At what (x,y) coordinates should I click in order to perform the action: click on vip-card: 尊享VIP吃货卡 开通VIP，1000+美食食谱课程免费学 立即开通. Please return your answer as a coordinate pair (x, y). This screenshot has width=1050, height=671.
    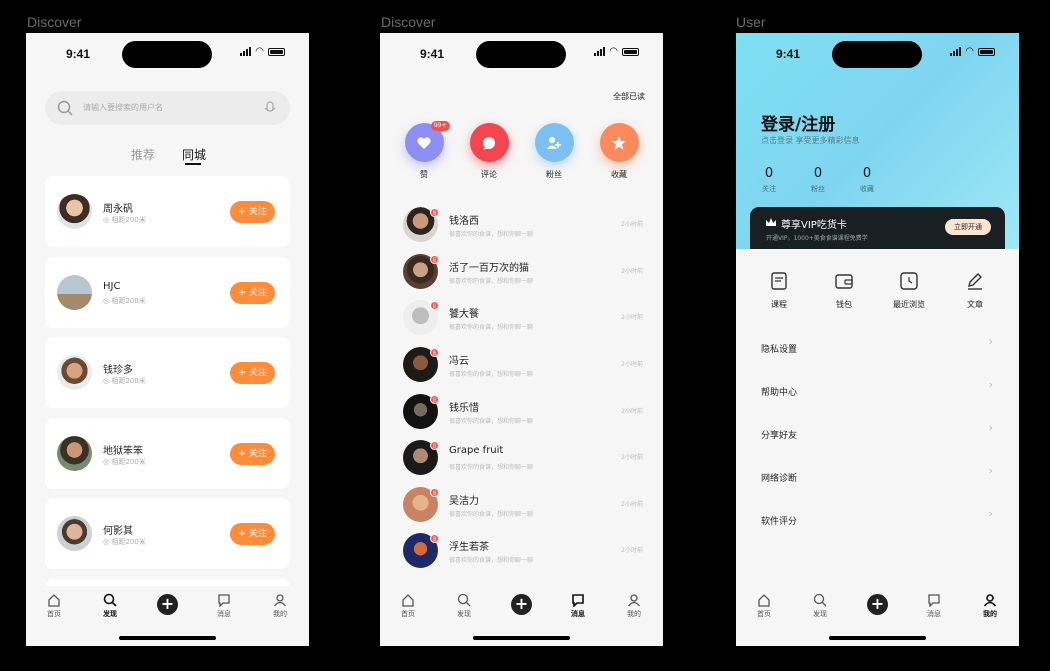
    Looking at the image, I should click on (877, 228).